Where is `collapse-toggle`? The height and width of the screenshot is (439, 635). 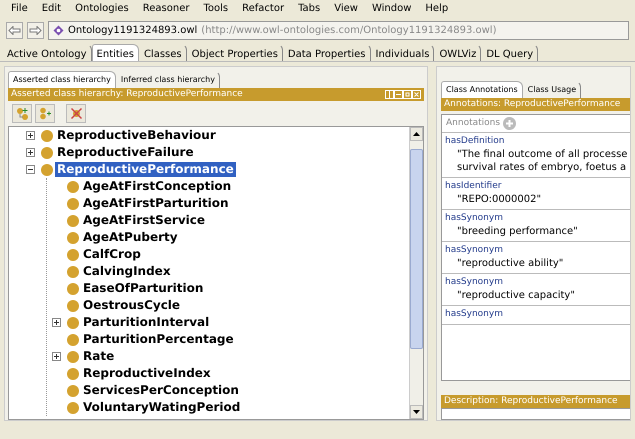
collapse-toggle is located at coordinates (30, 169).